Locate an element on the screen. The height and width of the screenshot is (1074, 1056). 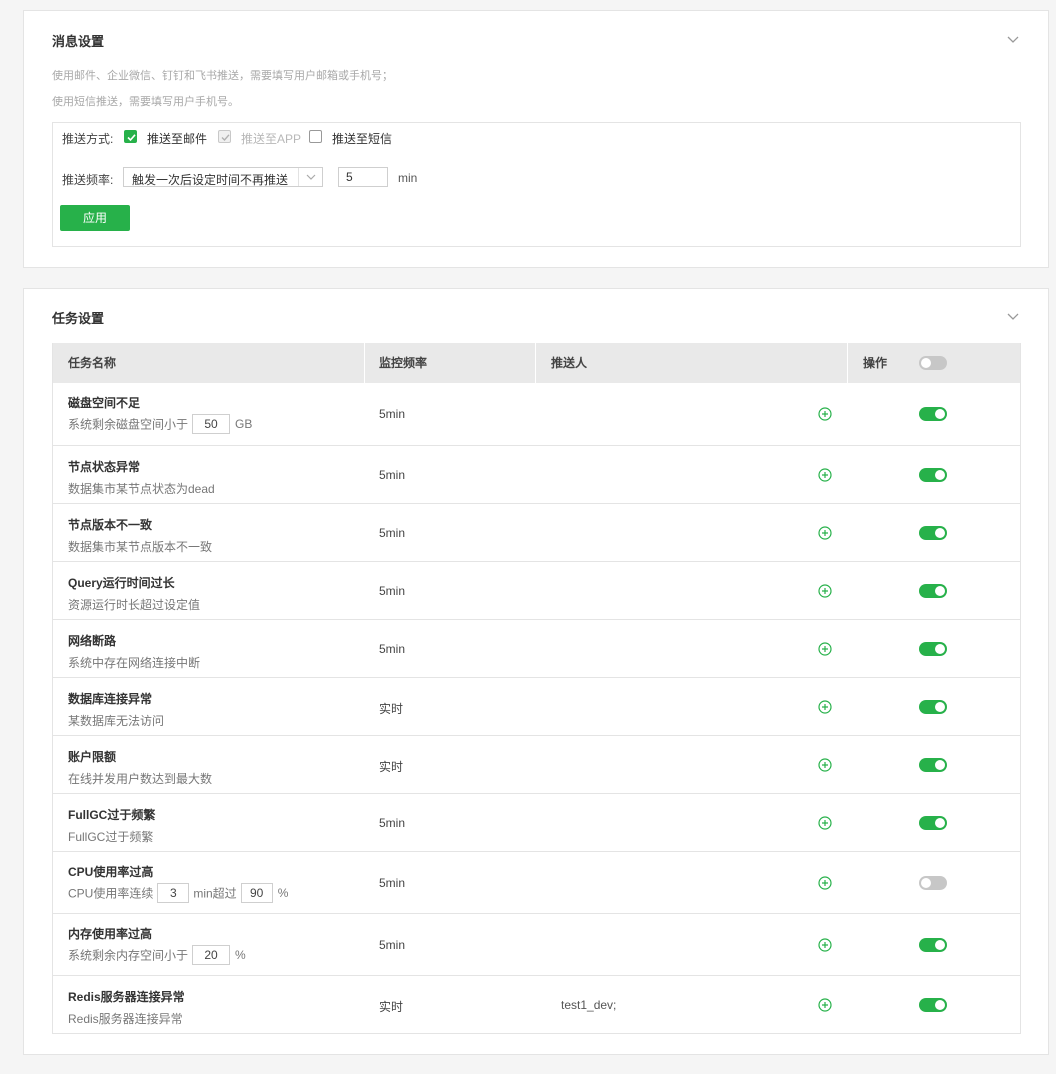
task-desc: FullGC过于频繁 is located at coordinates (111, 837).